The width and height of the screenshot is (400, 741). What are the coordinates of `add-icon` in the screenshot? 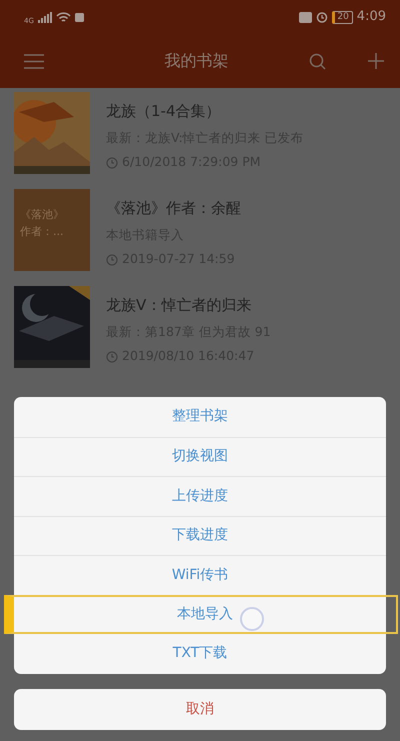 It's located at (376, 61).